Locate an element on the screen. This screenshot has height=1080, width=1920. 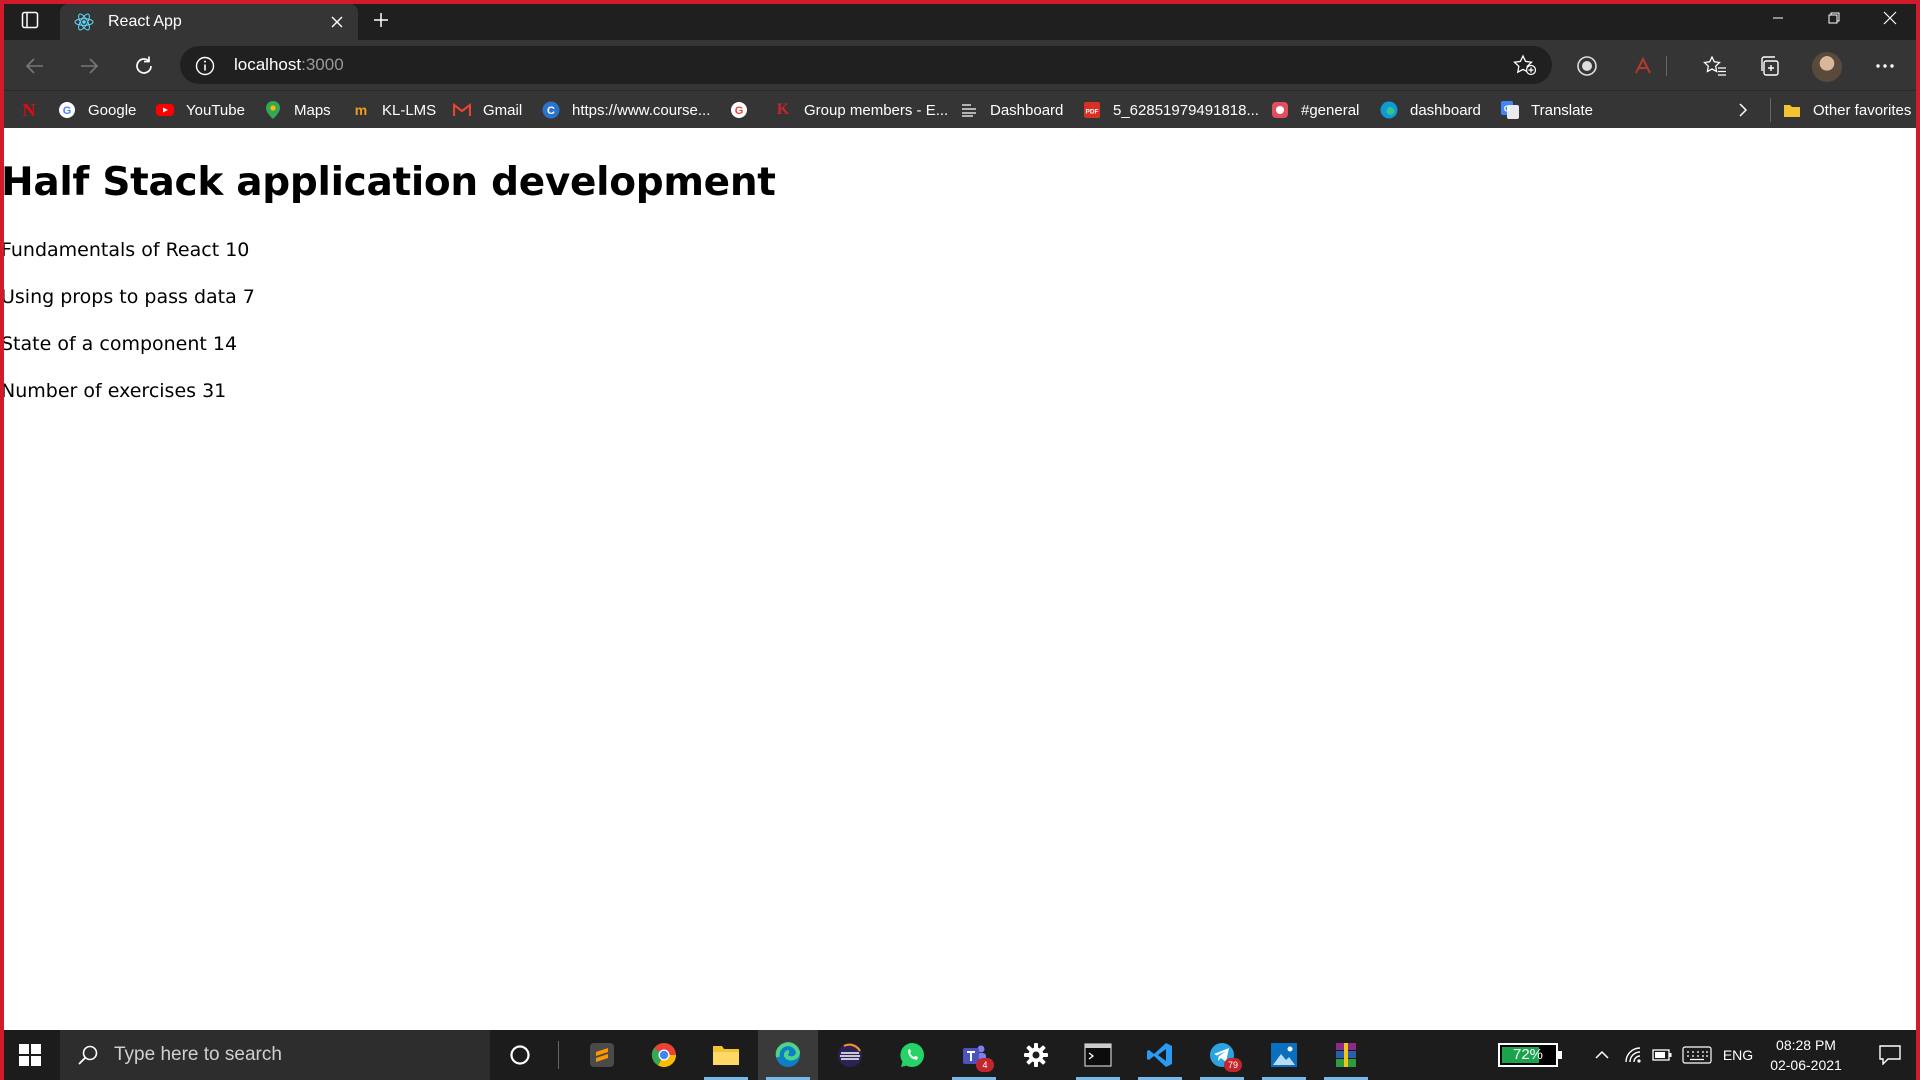
cortana-button is located at coordinates (520, 1055).